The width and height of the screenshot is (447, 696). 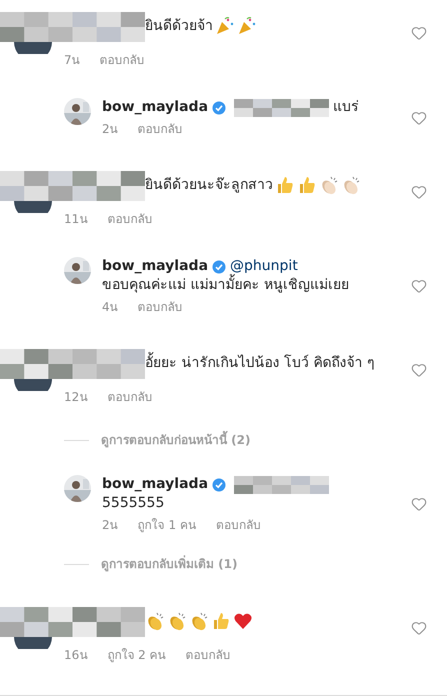 I want to click on comment-text: ยินดีด้วยจ้า, so click(x=179, y=26).